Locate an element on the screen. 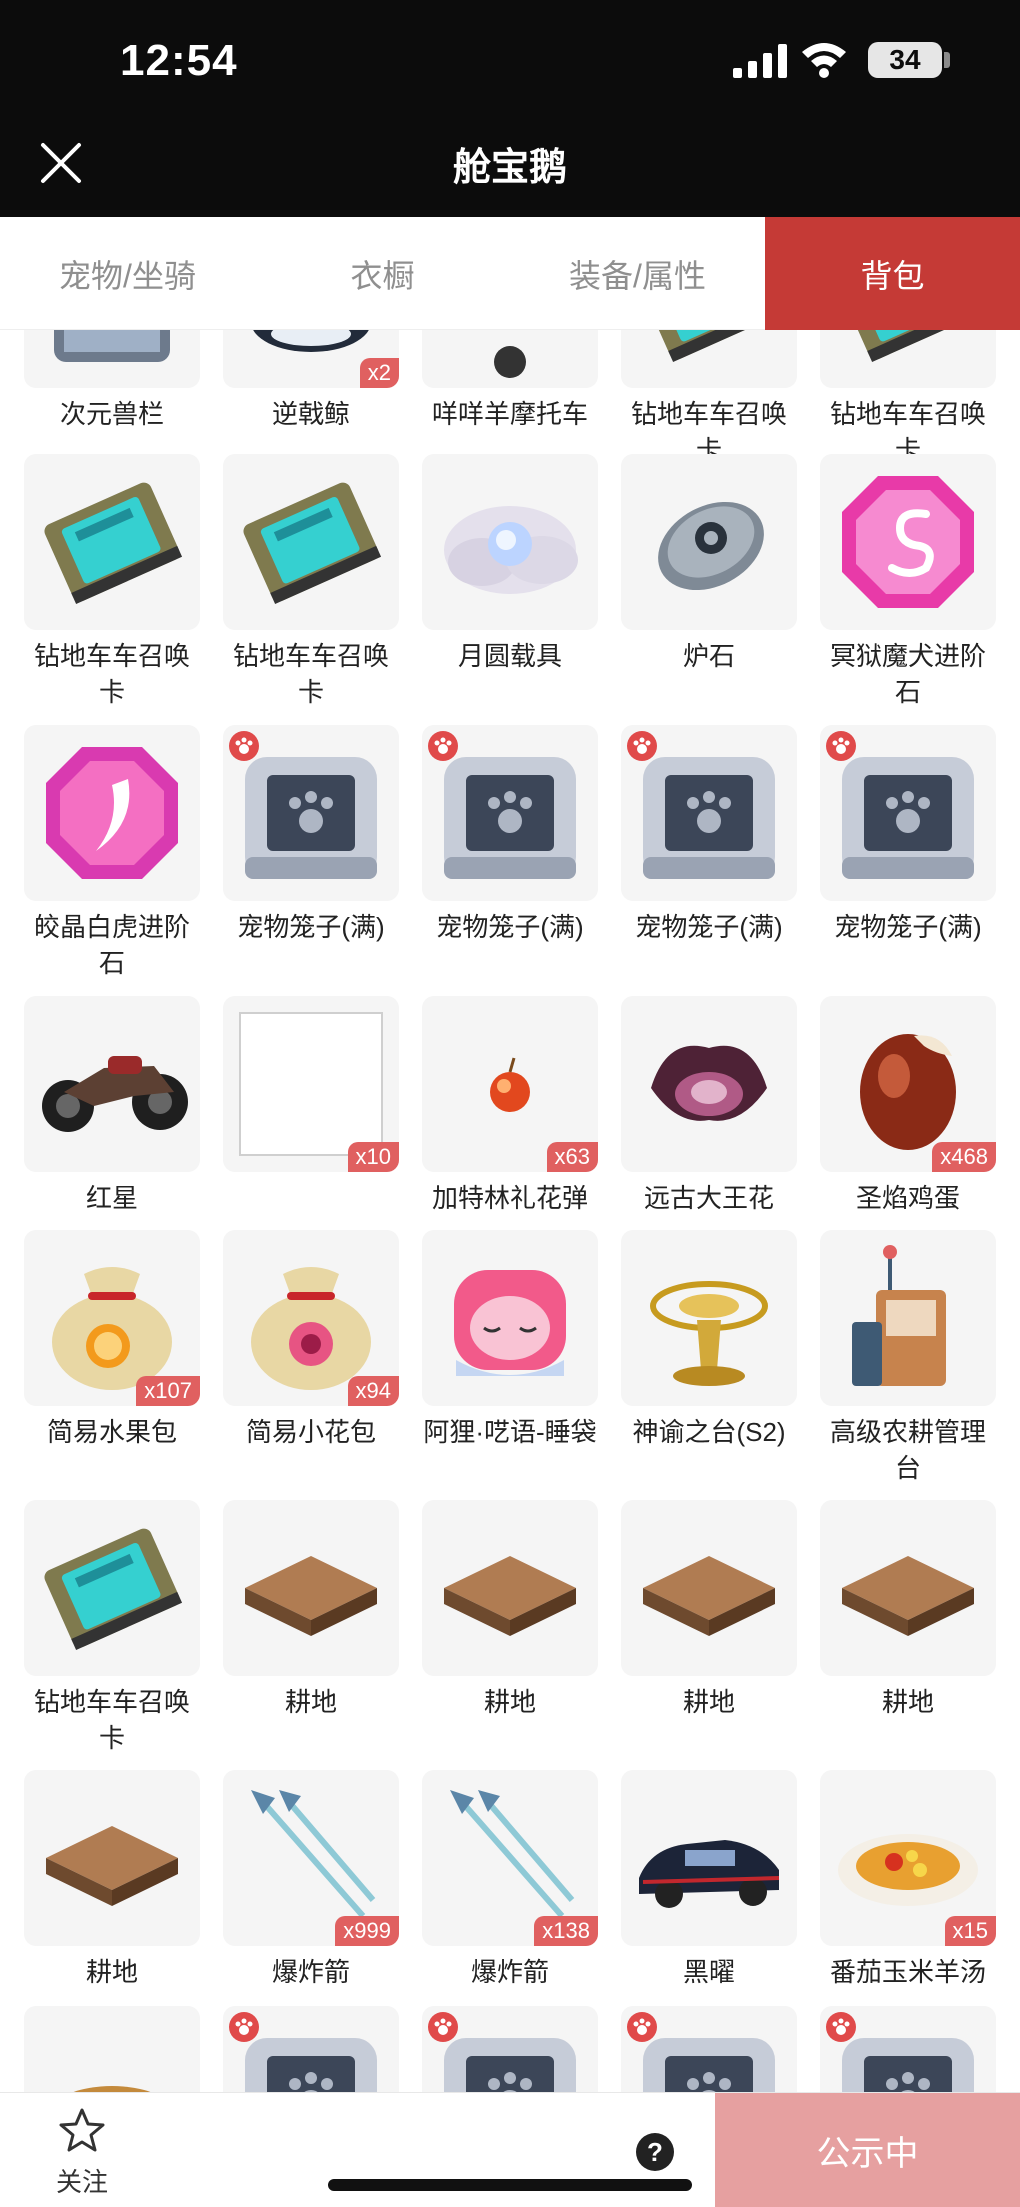 This screenshot has width=1020, height=2207. inventory-item: x94 简易小花包 is located at coordinates (311, 1340).